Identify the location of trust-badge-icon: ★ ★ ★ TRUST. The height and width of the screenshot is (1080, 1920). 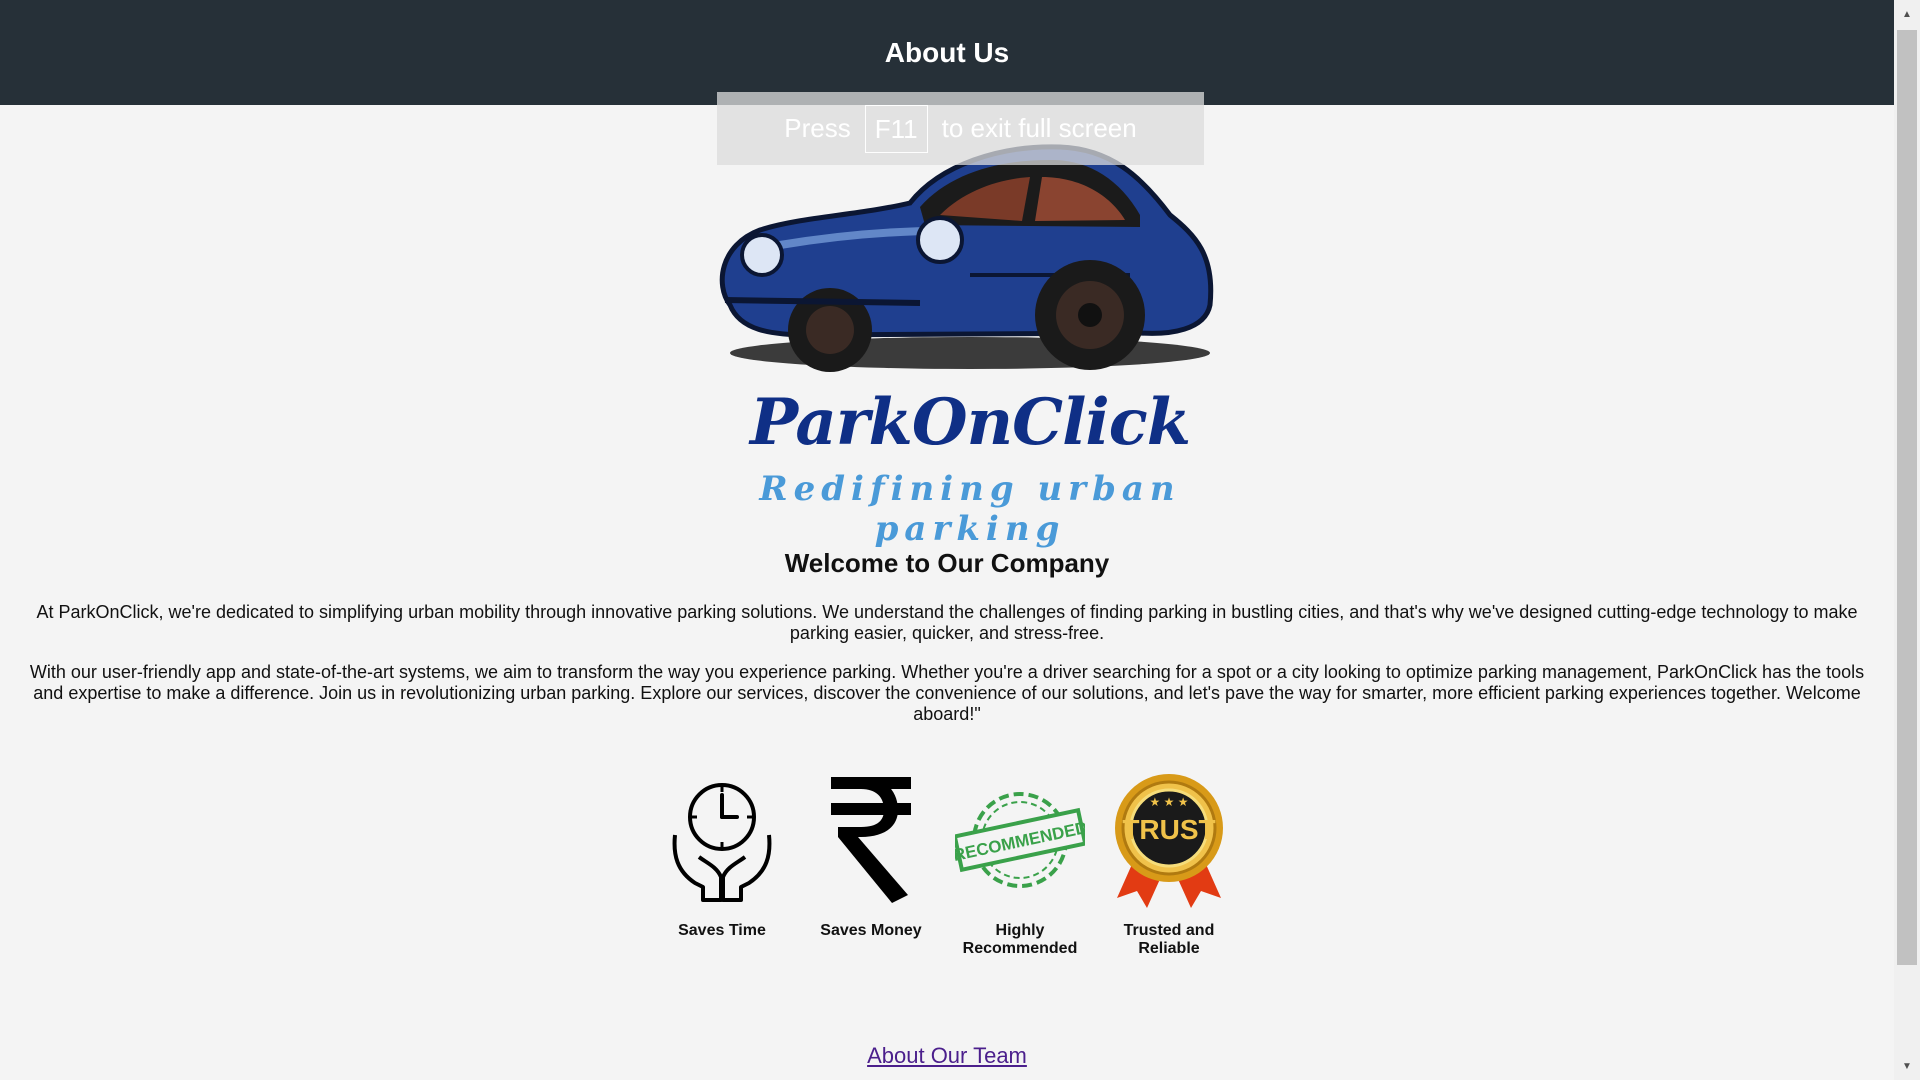
(1169, 840).